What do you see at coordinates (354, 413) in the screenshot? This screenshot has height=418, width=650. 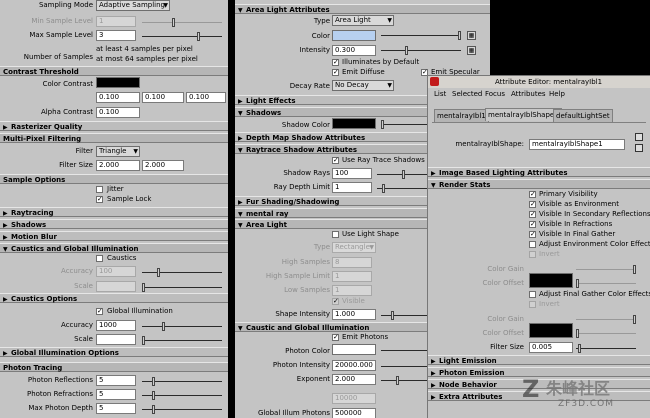 I see `global-illum-photons-field: 500000` at bounding box center [354, 413].